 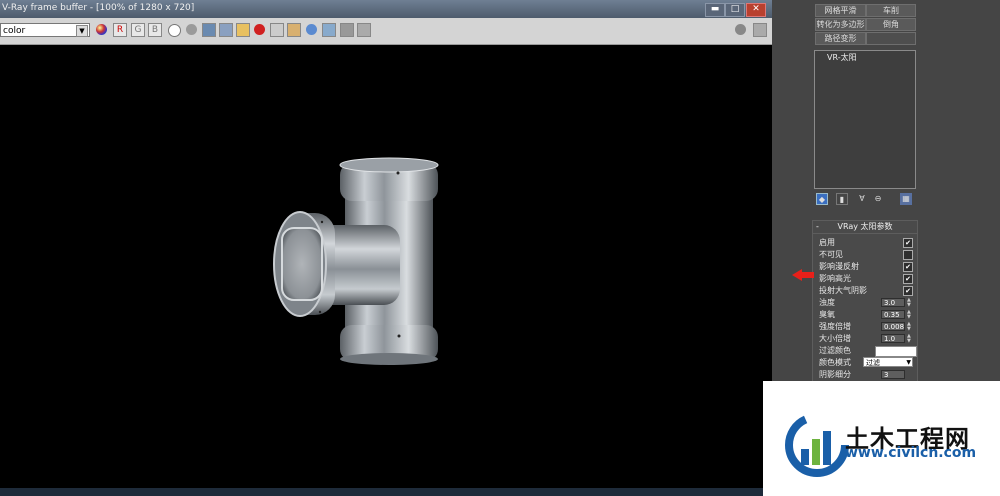 What do you see at coordinates (120, 30) in the screenshot?
I see `red-channel-button: R` at bounding box center [120, 30].